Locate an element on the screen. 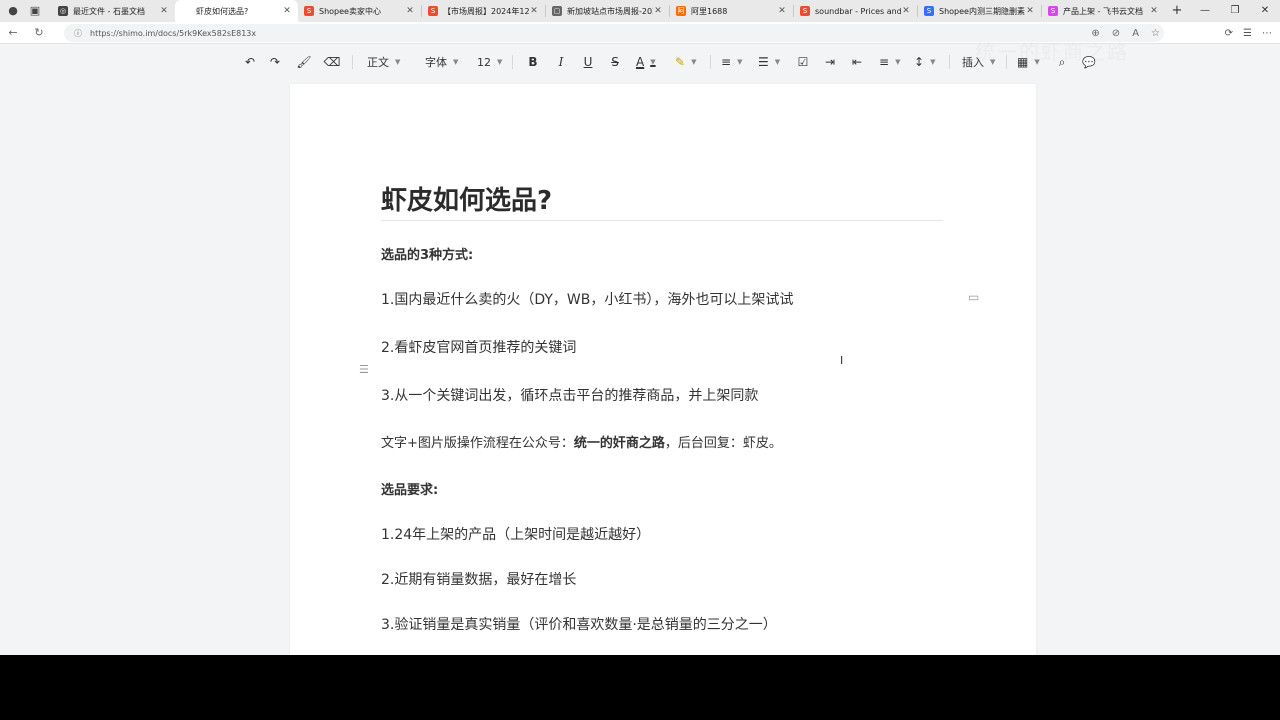 The width and height of the screenshot is (1280, 720). ordered-list-button: ≡ ▼ is located at coordinates (731, 62).